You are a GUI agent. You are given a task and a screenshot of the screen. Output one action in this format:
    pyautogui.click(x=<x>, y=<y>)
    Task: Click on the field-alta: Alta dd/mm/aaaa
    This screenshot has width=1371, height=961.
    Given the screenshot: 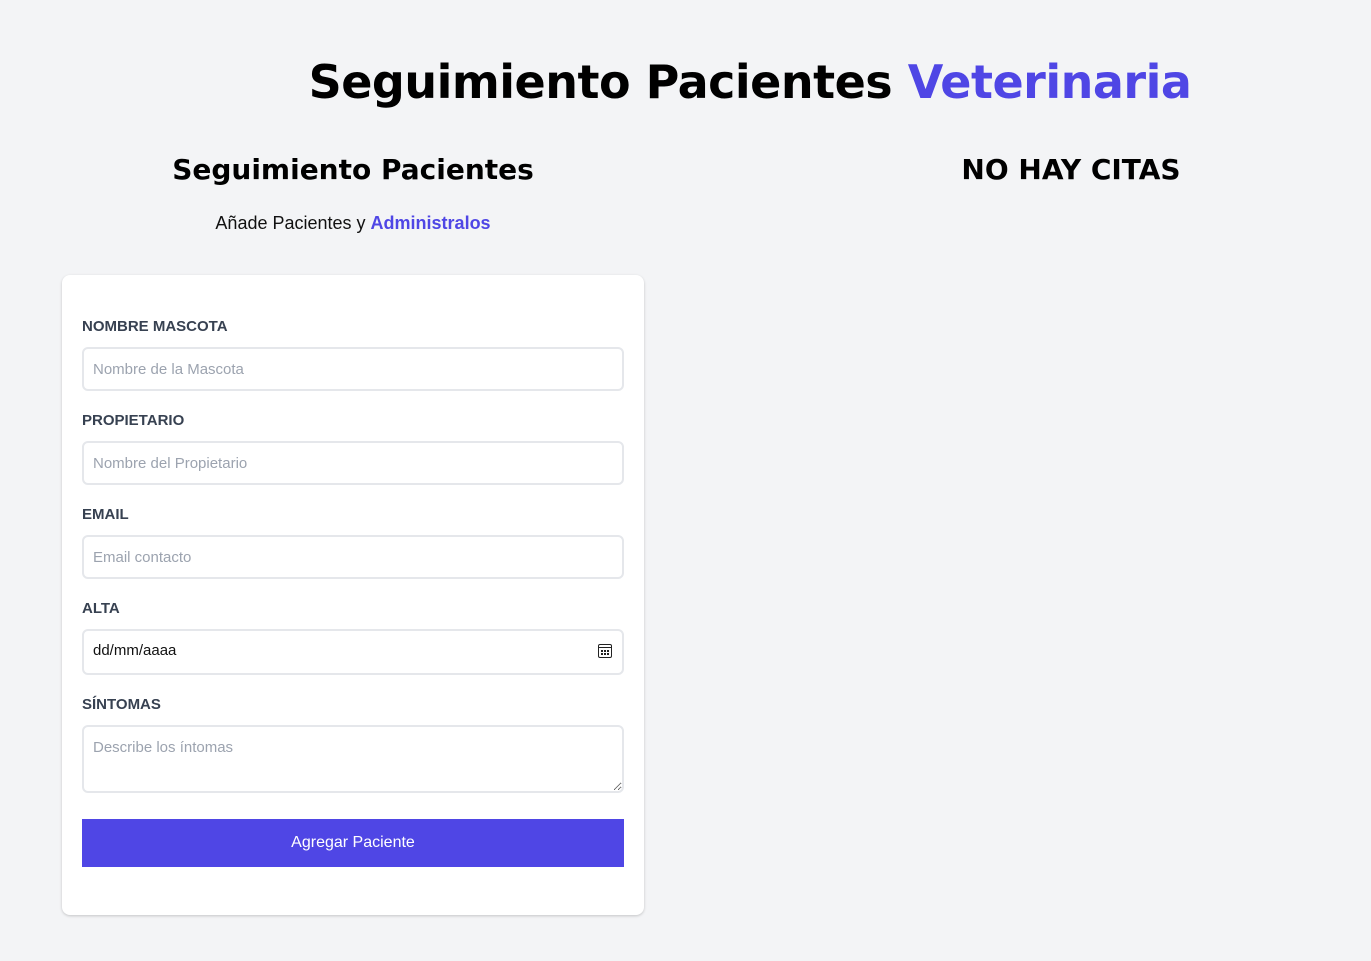 What is the action you would take?
    pyautogui.click(x=353, y=637)
    